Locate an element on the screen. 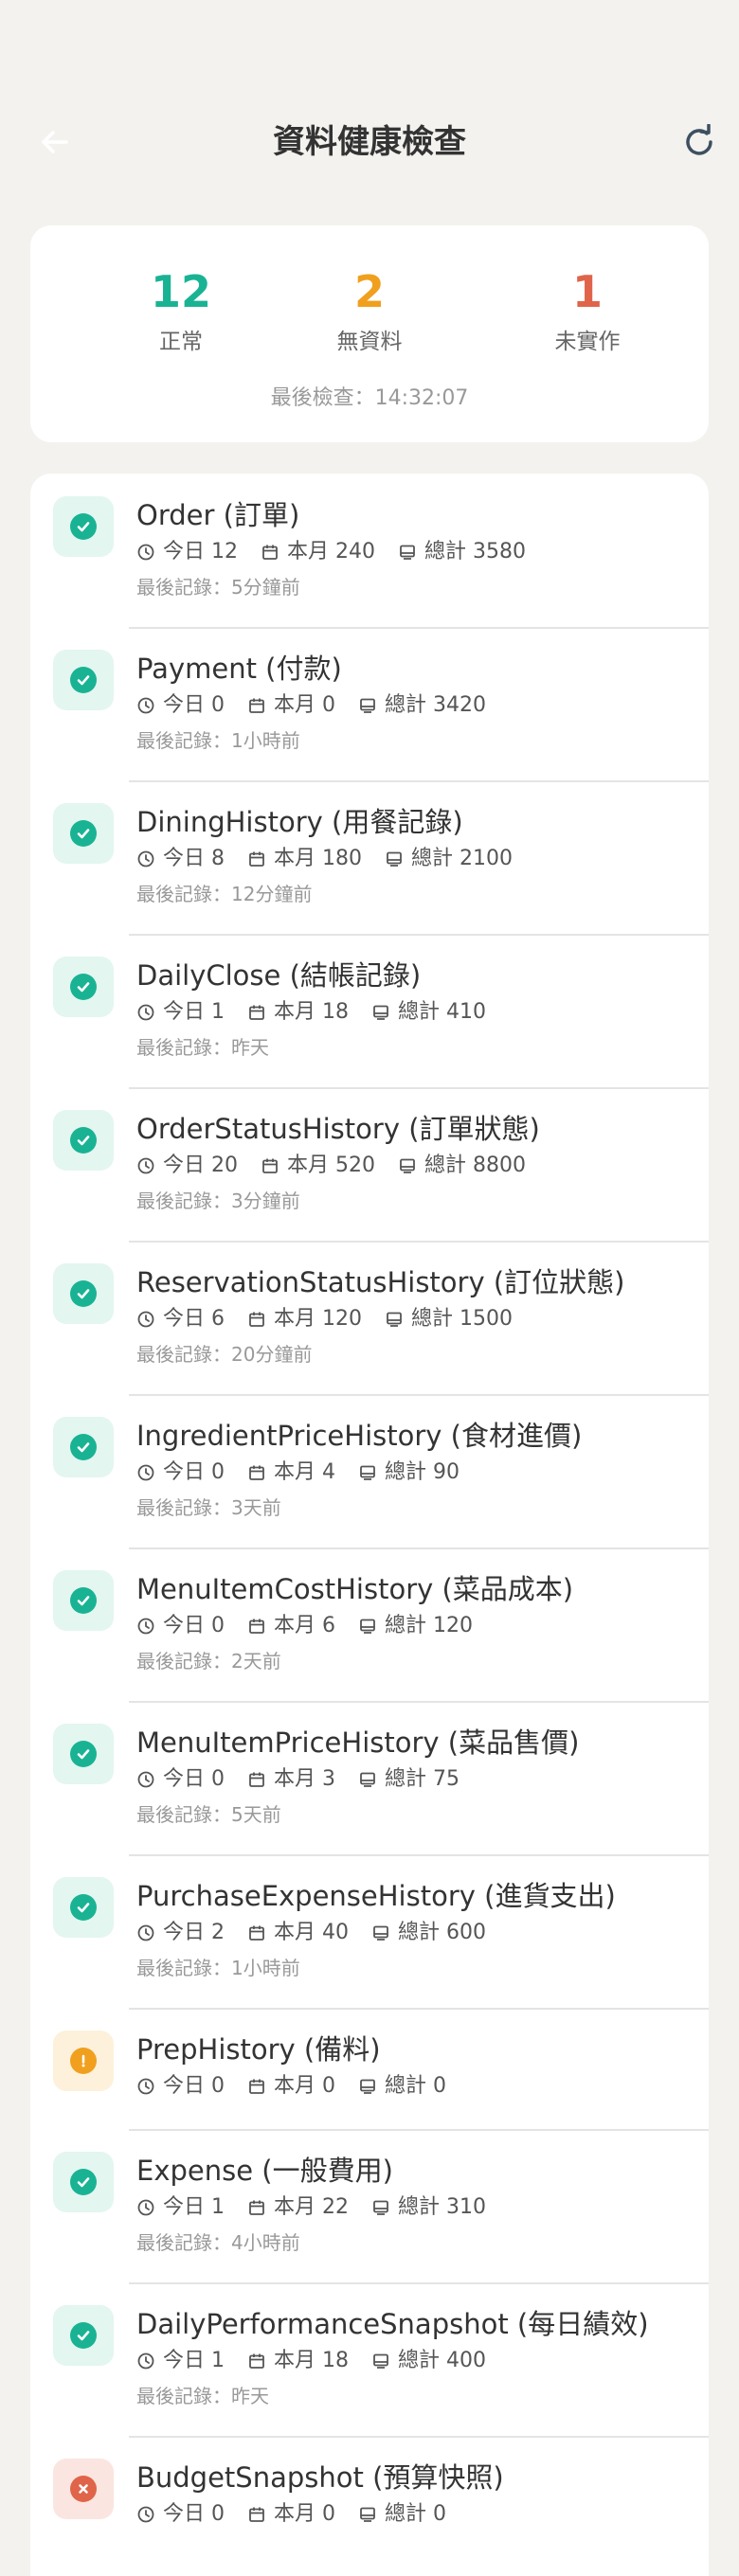 Image resolution: width=739 pixels, height=2576 pixels. list-item: Expense (一般費用) 今日 1 本月 22 總計 310 最後記錄：4小時前 is located at coordinates (369, 2224).